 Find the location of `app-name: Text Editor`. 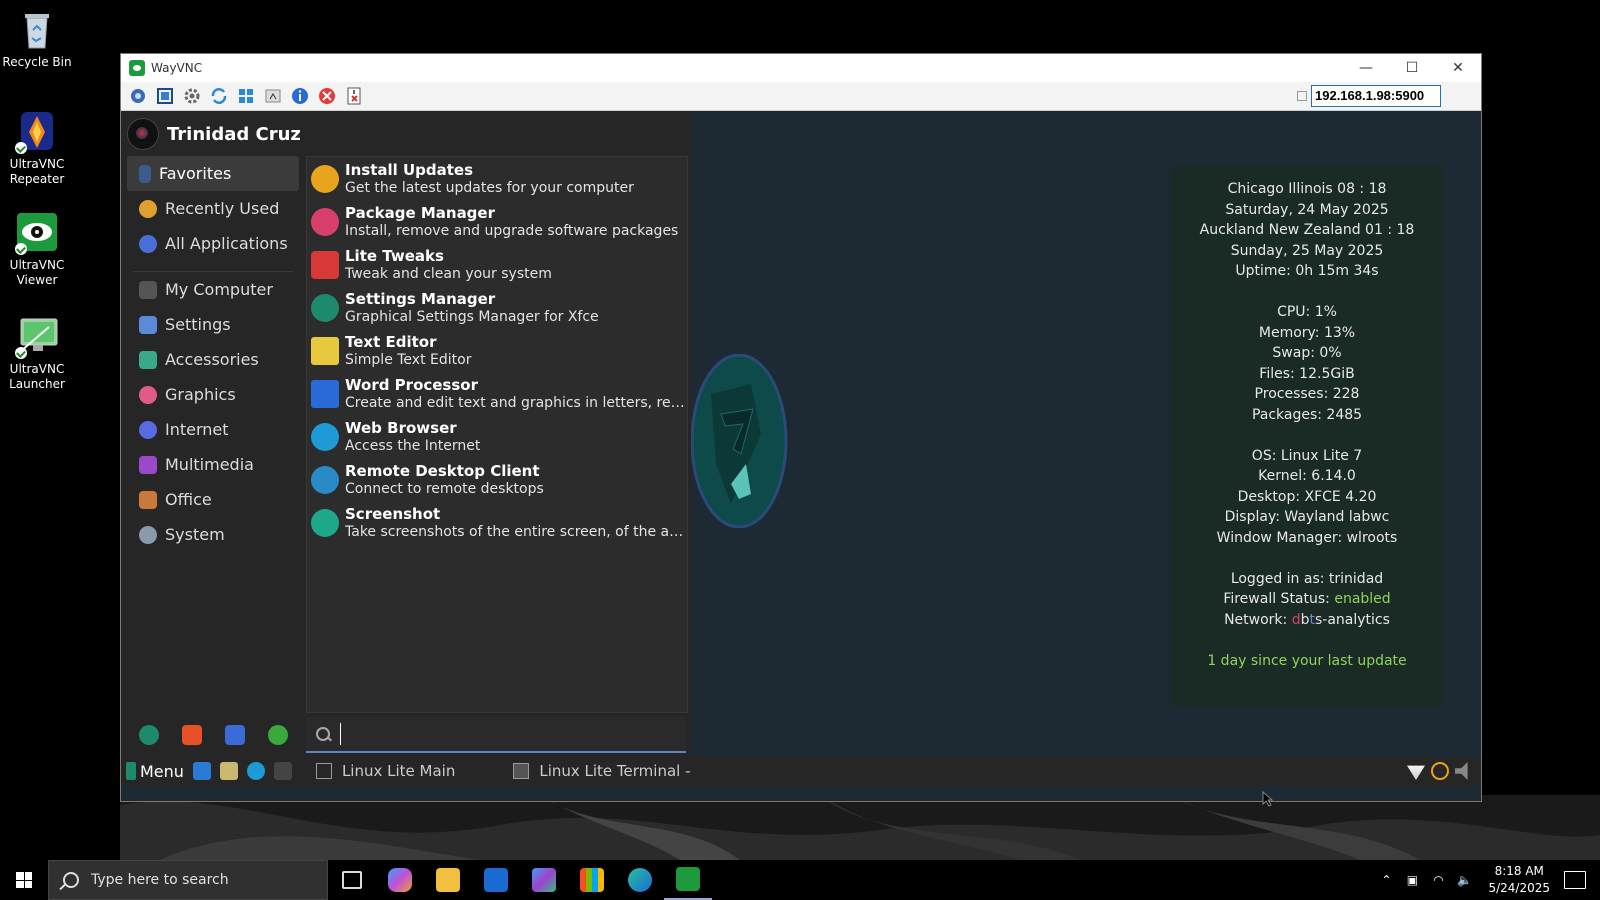

app-name: Text Editor is located at coordinates (391, 341).